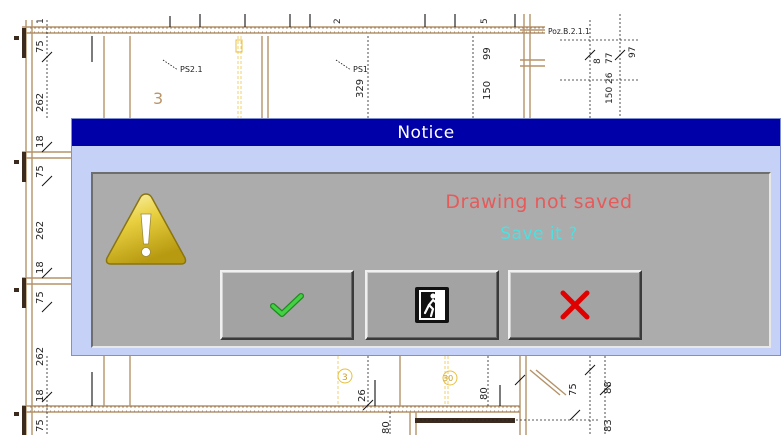 The image size is (781, 435). What do you see at coordinates (487, 90) in the screenshot?
I see `dim-150: 150` at bounding box center [487, 90].